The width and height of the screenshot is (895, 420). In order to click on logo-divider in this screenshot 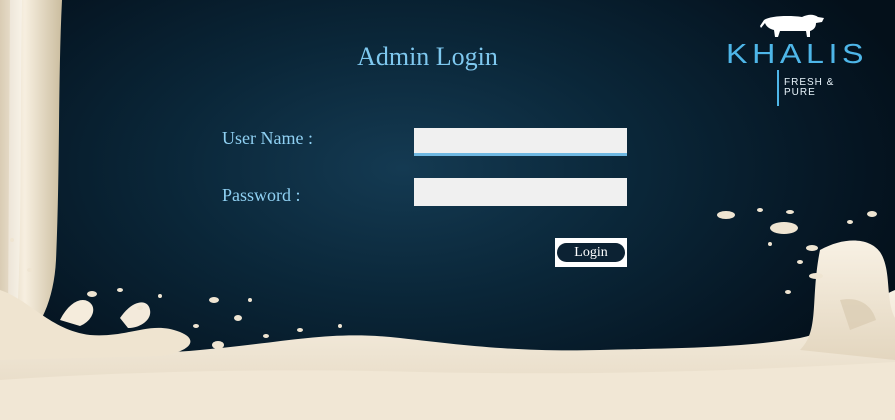, I will do `click(778, 88)`.